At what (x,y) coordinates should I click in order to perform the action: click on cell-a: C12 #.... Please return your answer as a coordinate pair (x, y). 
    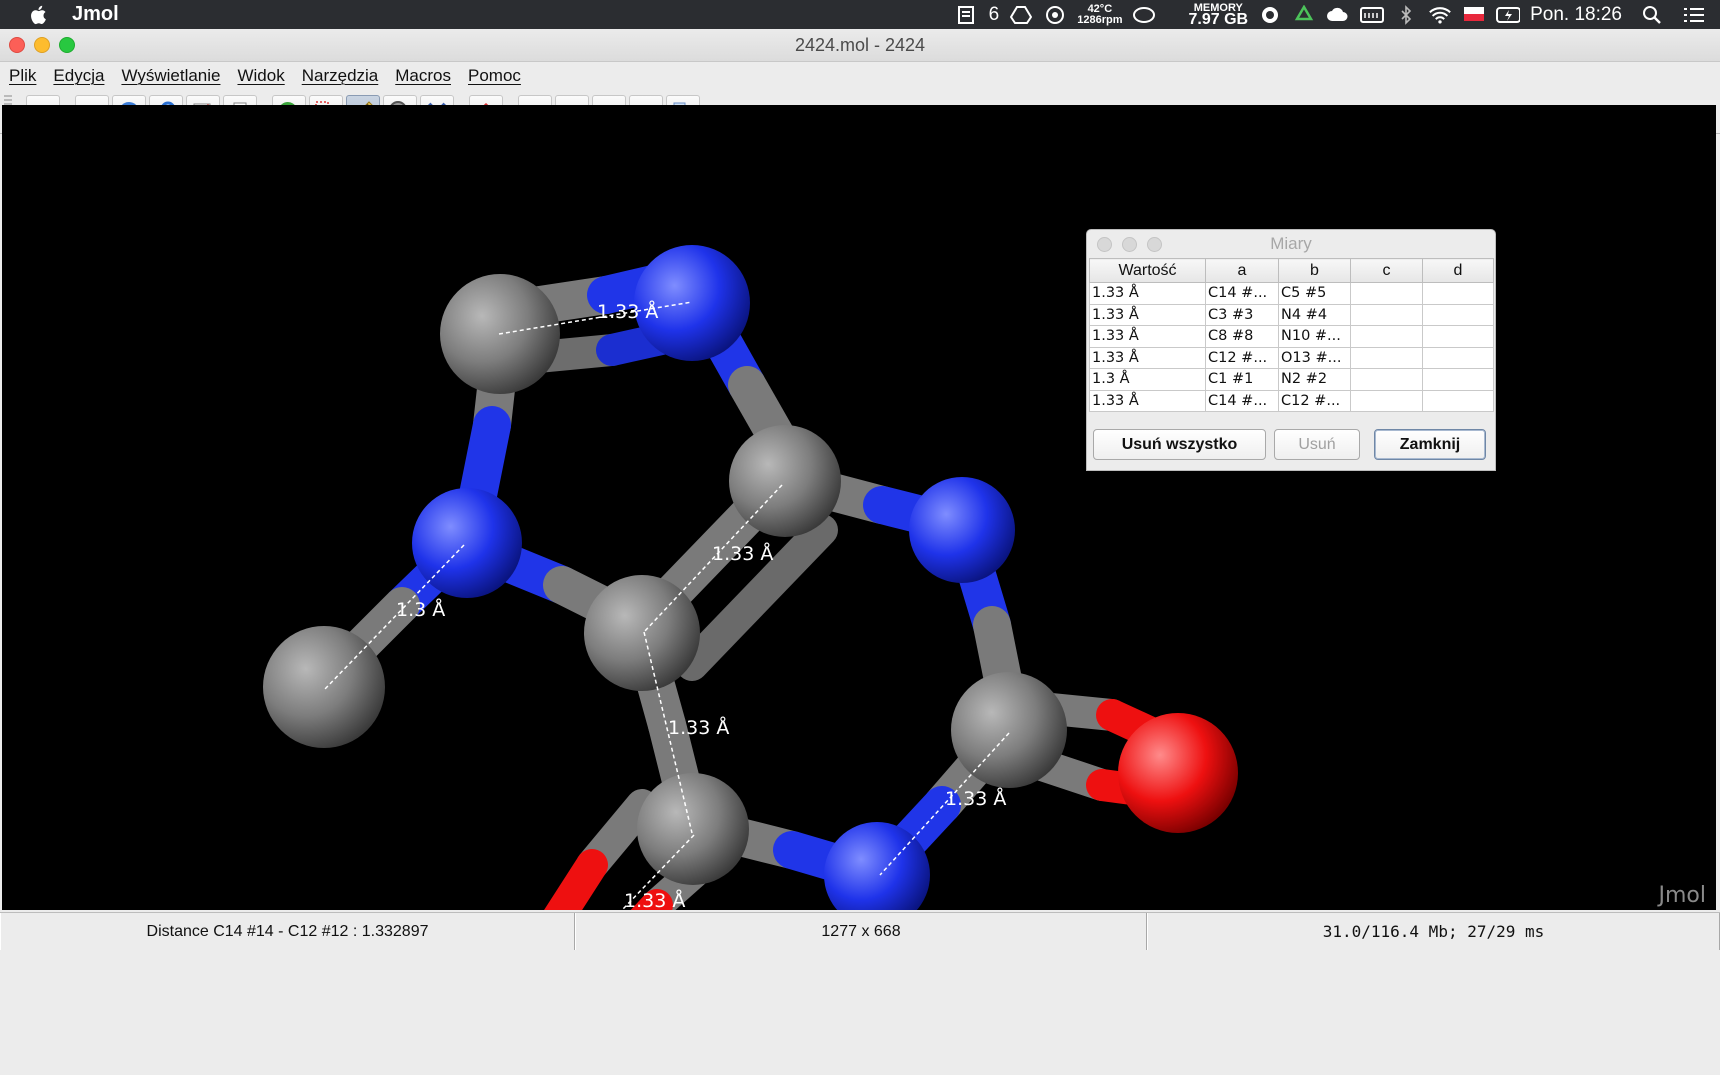
    Looking at the image, I should click on (1242, 357).